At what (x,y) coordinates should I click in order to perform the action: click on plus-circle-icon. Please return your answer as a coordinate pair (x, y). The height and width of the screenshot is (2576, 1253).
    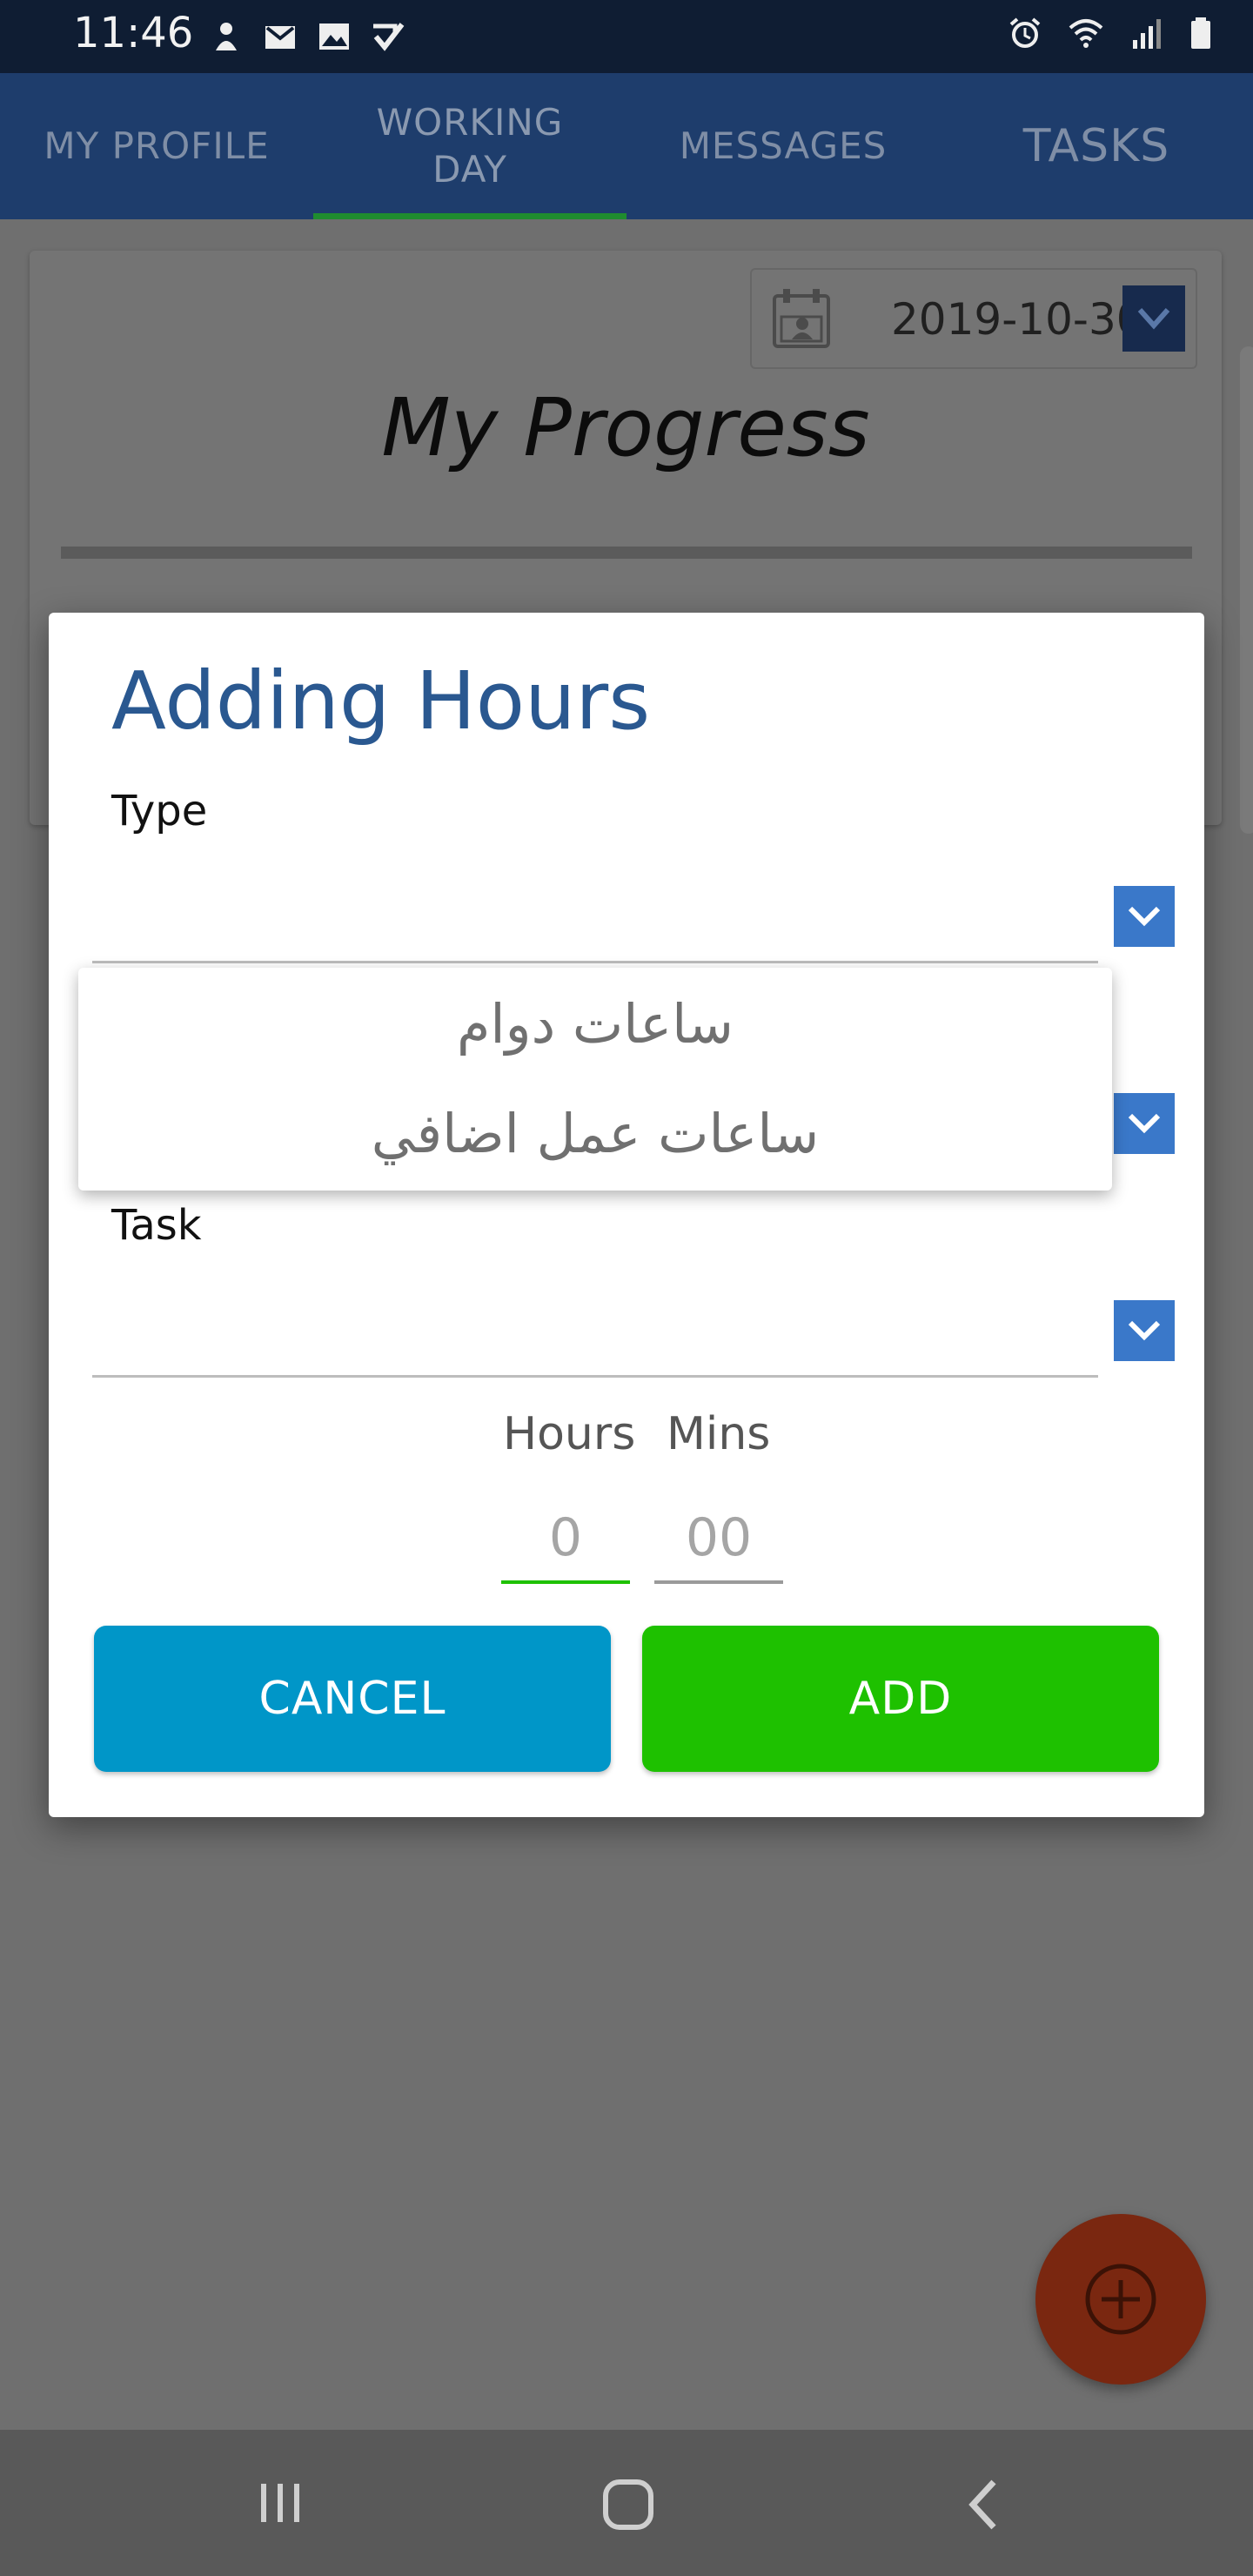
    Looking at the image, I should click on (1120, 2300).